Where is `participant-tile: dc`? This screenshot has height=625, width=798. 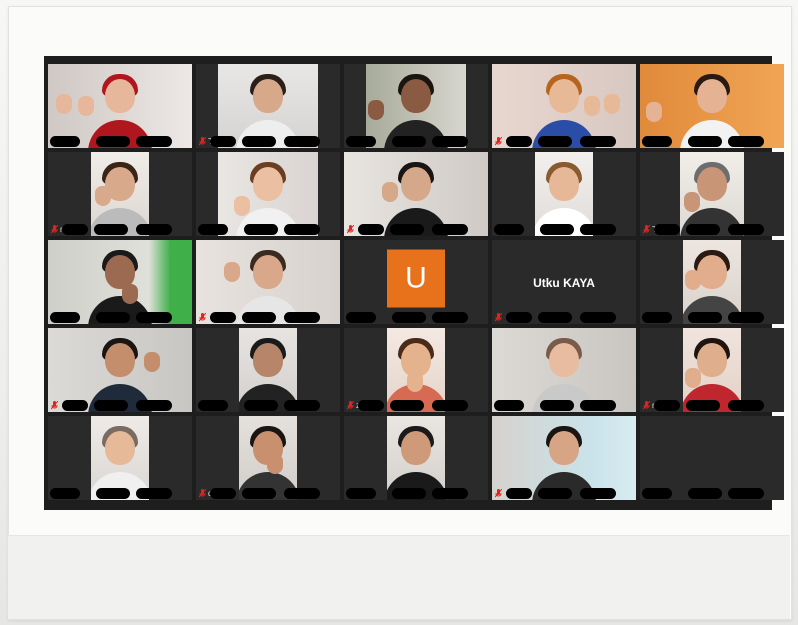 participant-tile: dc is located at coordinates (416, 106).